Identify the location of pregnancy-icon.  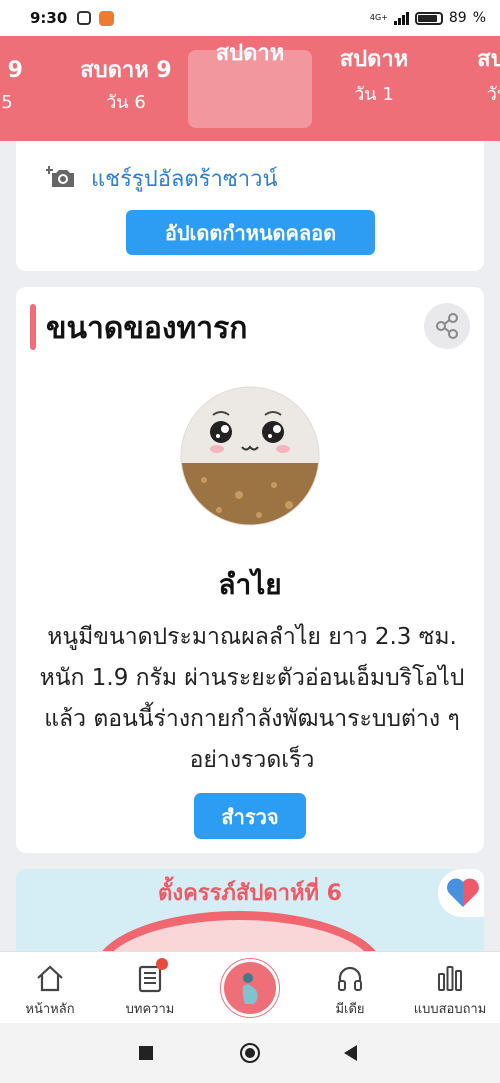
(250, 988).